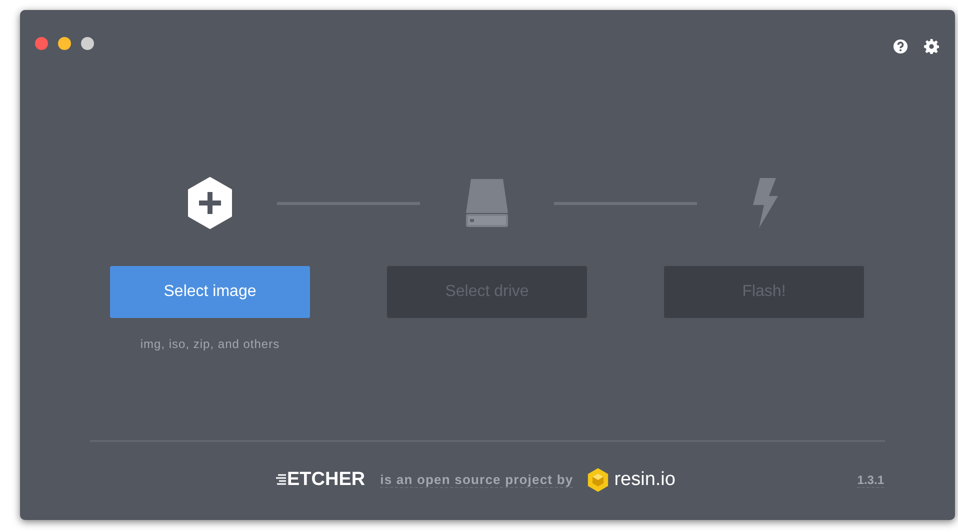  I want to click on settings-icon, so click(931, 46).